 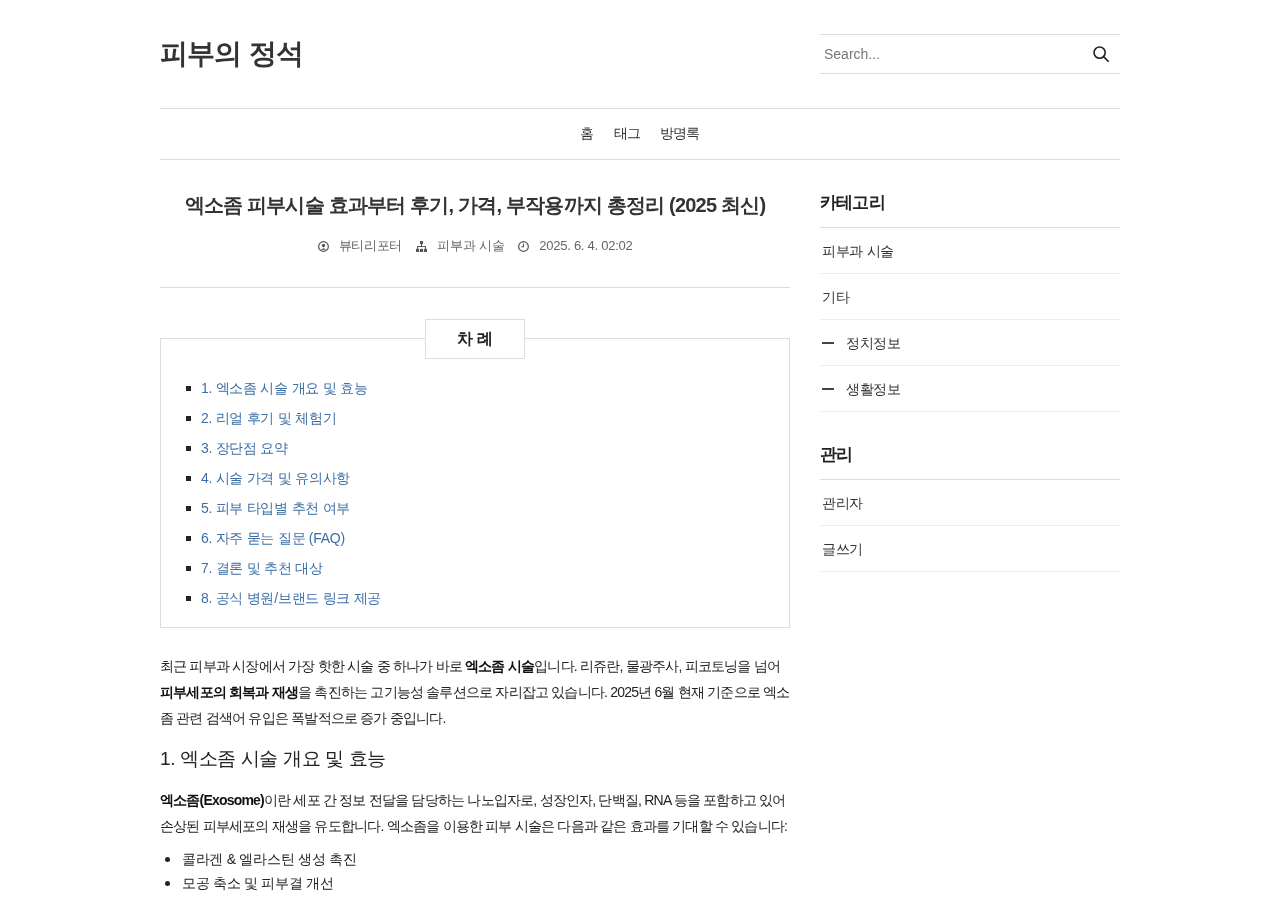 What do you see at coordinates (475, 692) in the screenshot?
I see `body-paragraph: 최근 피부과 시장에서 가장 핫한 시술 중 하나가 바로 엑소좀 시술입니다. 리쥬란, 물광주사, 피코토닝을 넘어 피부세포의 회복과 재생을 촉진하는 고기능성 솔루션으로 자리잡고 있습니다. 2025년 6월 현재 기준으로 엑소좀 관련 검색어 유입은 폭발적으로 증가 중입니다.` at bounding box center [475, 692].